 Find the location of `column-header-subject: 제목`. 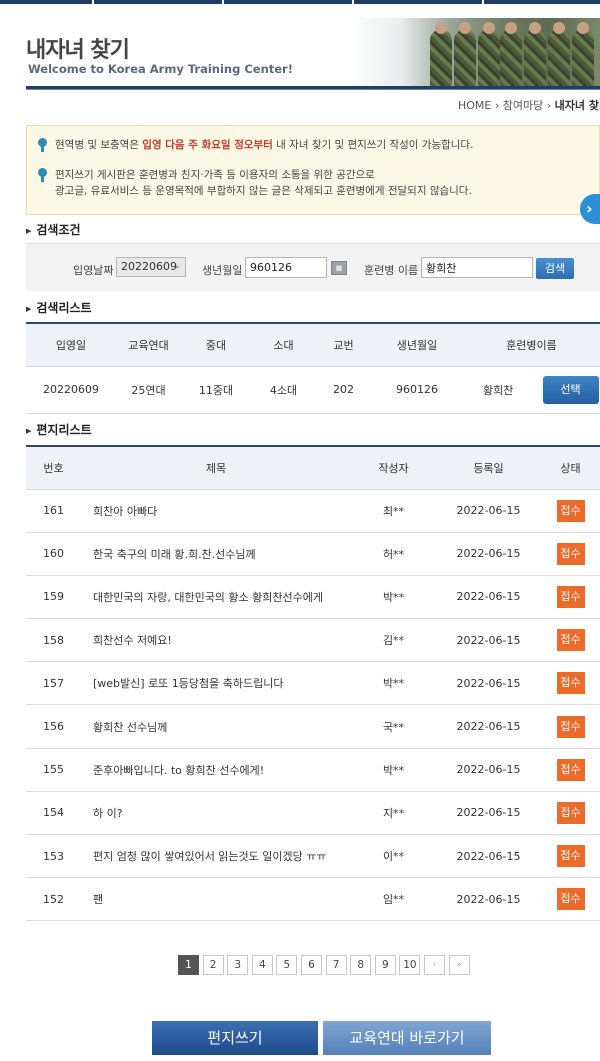

column-header-subject: 제목 is located at coordinates (216, 468).